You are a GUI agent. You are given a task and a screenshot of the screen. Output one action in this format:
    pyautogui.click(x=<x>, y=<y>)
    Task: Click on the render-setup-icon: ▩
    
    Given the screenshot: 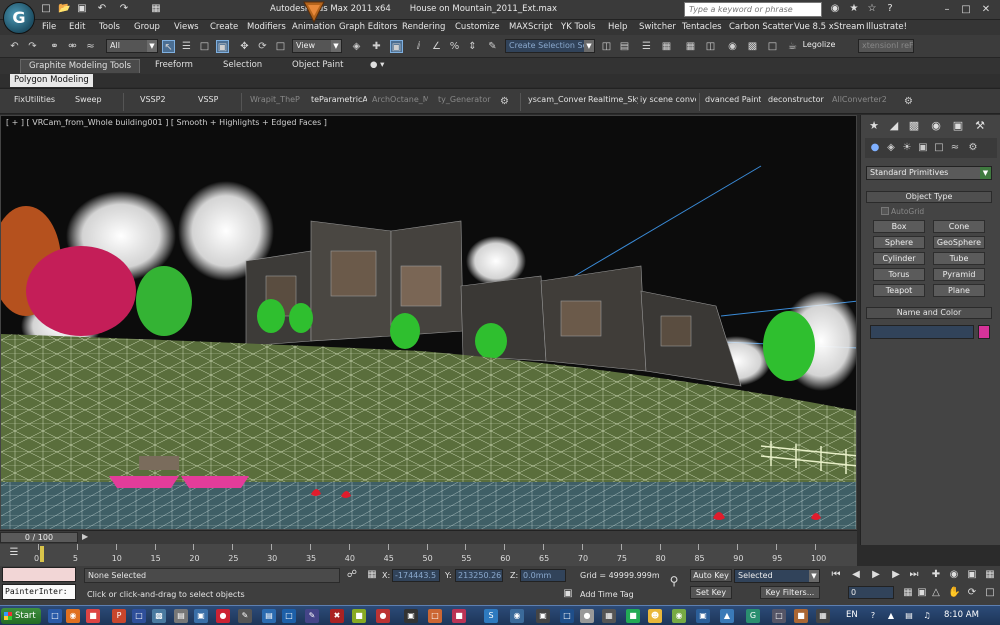 What is the action you would take?
    pyautogui.click(x=752, y=46)
    